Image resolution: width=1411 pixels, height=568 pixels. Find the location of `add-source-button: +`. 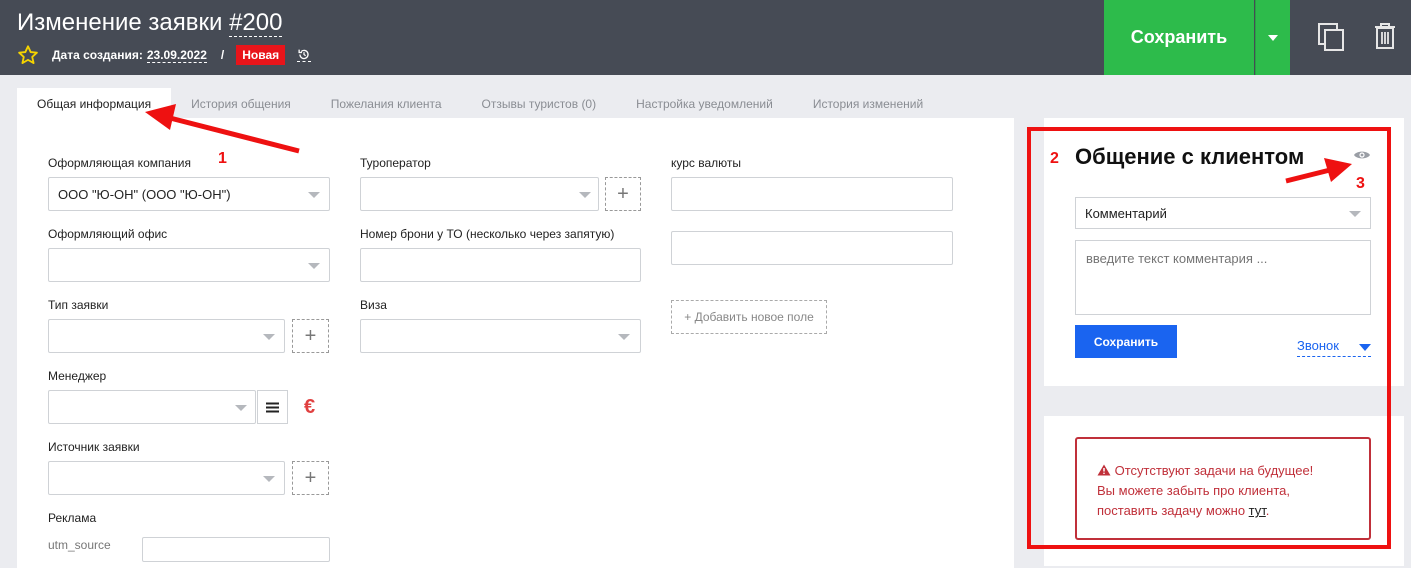

add-source-button: + is located at coordinates (310, 478).